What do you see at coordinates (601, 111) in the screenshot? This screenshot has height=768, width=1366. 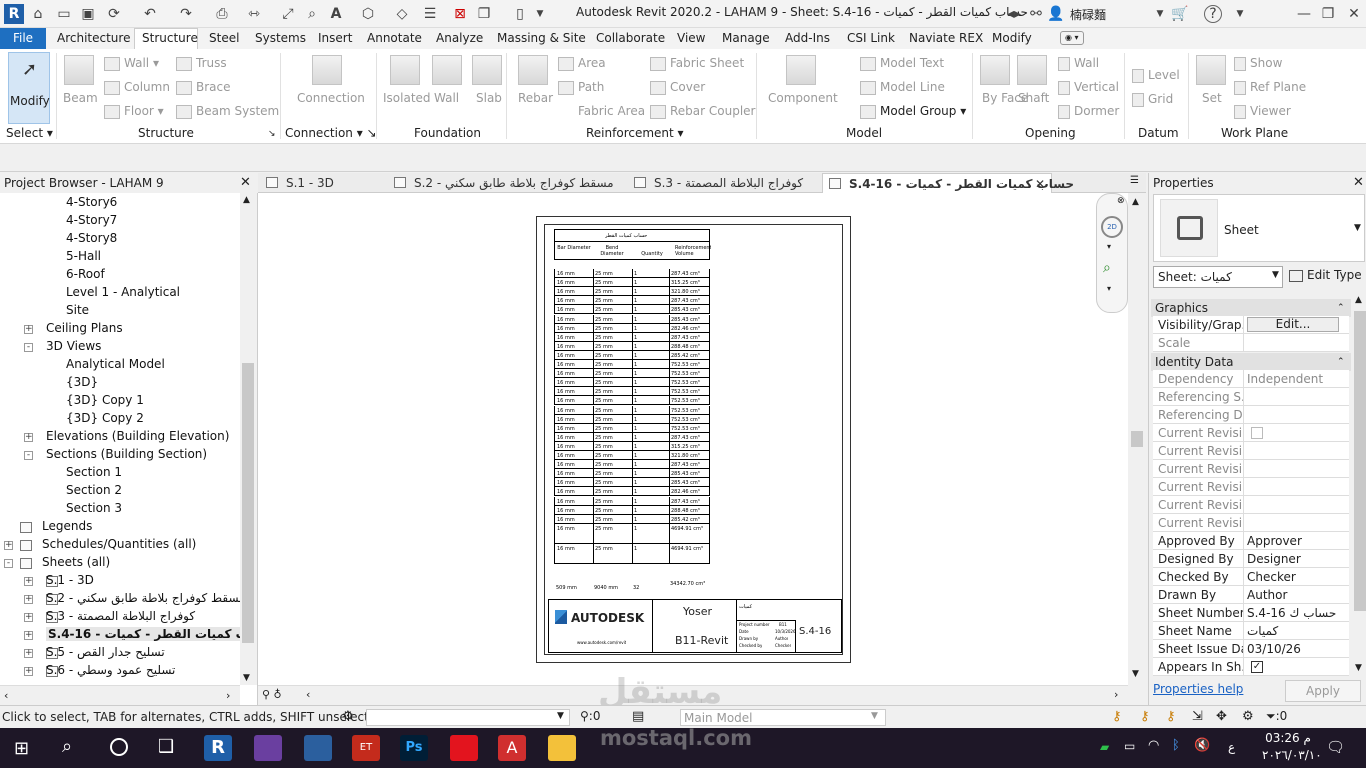 I see `fabric-area-button: Fabric Area` at bounding box center [601, 111].